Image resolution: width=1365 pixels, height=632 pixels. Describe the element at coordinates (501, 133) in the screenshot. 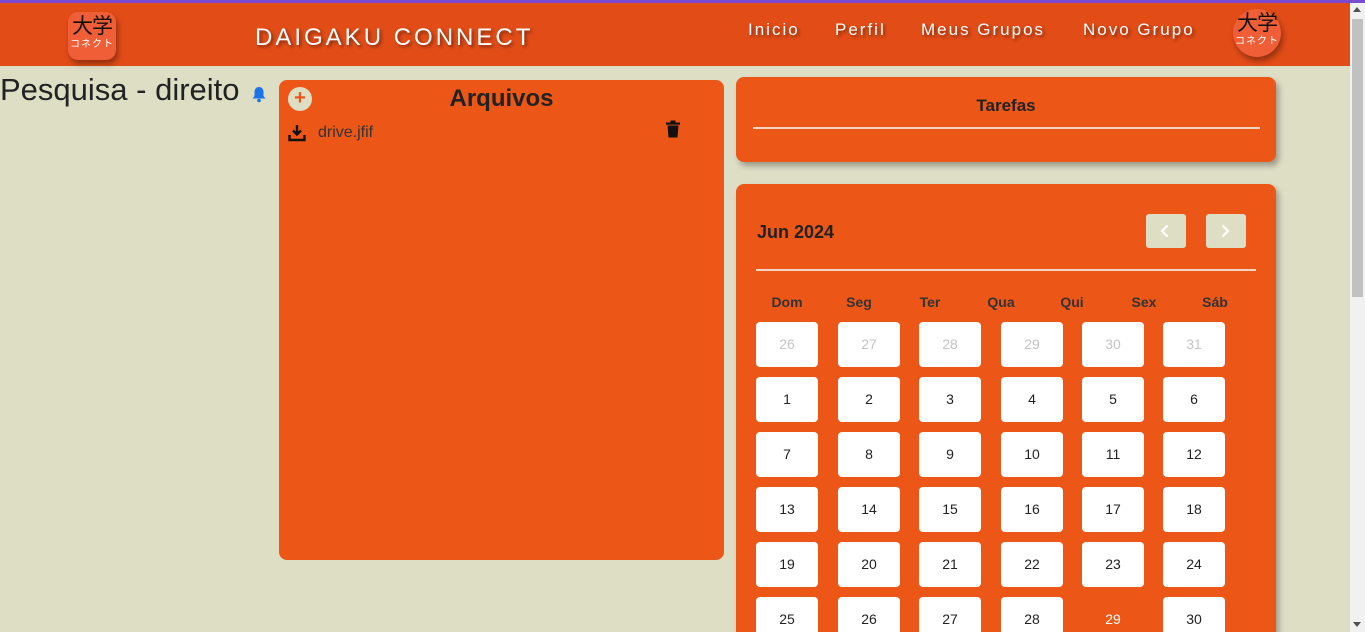

I see `file-row: drive.jfif` at that location.